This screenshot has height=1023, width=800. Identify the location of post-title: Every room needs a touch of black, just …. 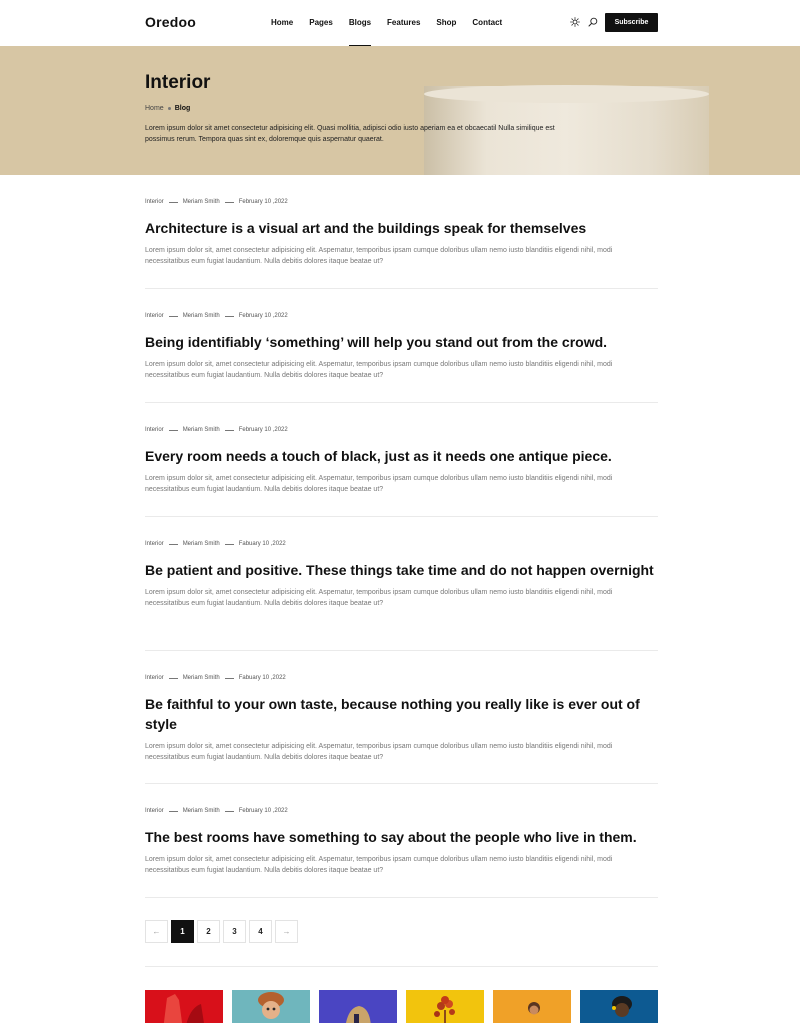
(401, 456).